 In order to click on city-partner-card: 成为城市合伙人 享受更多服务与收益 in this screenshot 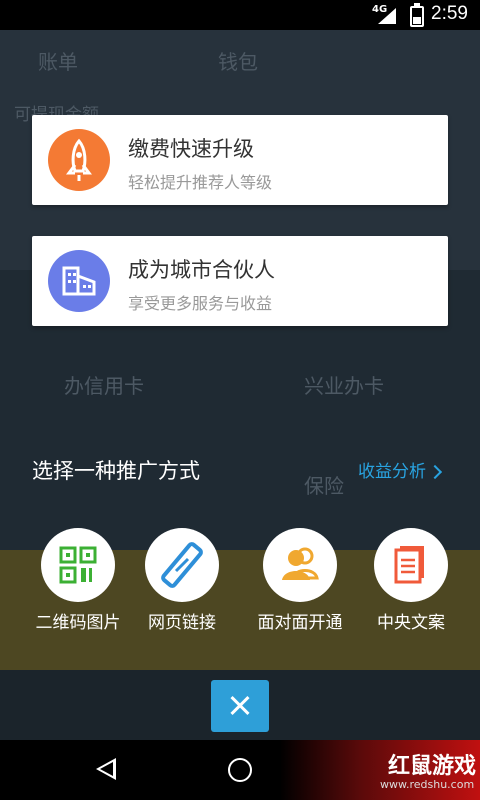, I will do `click(240, 281)`.